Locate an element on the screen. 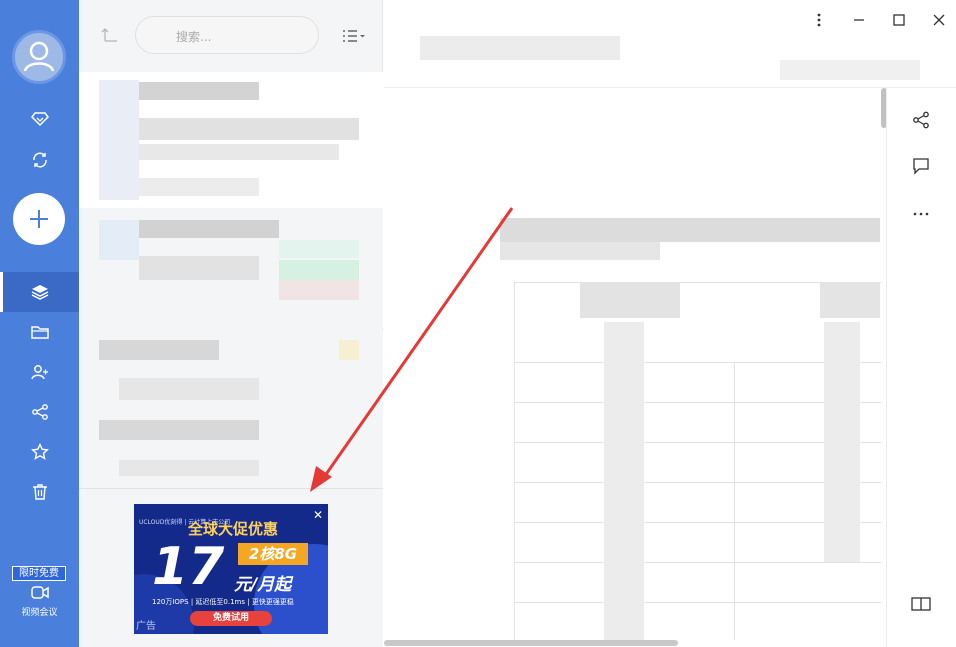 The image size is (956, 647). ad-spec-tag: 2核8G is located at coordinates (273, 554).